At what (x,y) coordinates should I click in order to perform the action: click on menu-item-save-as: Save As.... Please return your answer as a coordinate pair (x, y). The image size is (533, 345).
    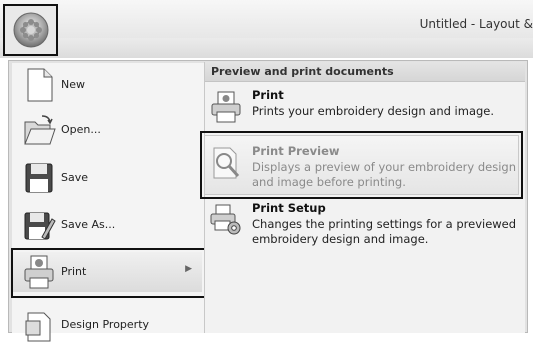
    Looking at the image, I should click on (107, 225).